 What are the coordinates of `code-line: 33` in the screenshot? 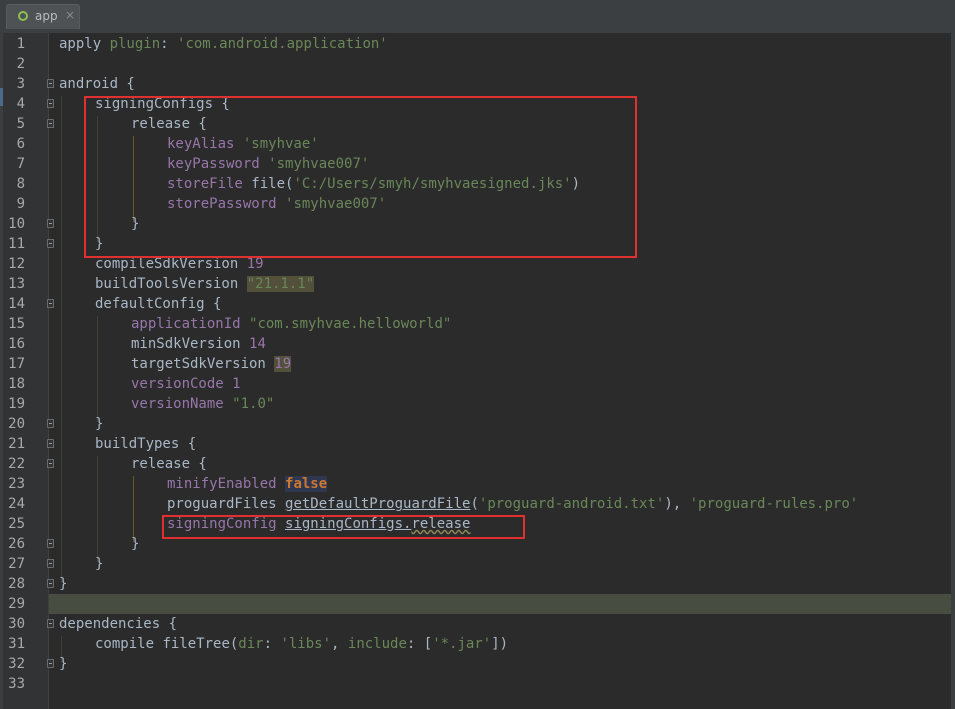 It's located at (477, 684).